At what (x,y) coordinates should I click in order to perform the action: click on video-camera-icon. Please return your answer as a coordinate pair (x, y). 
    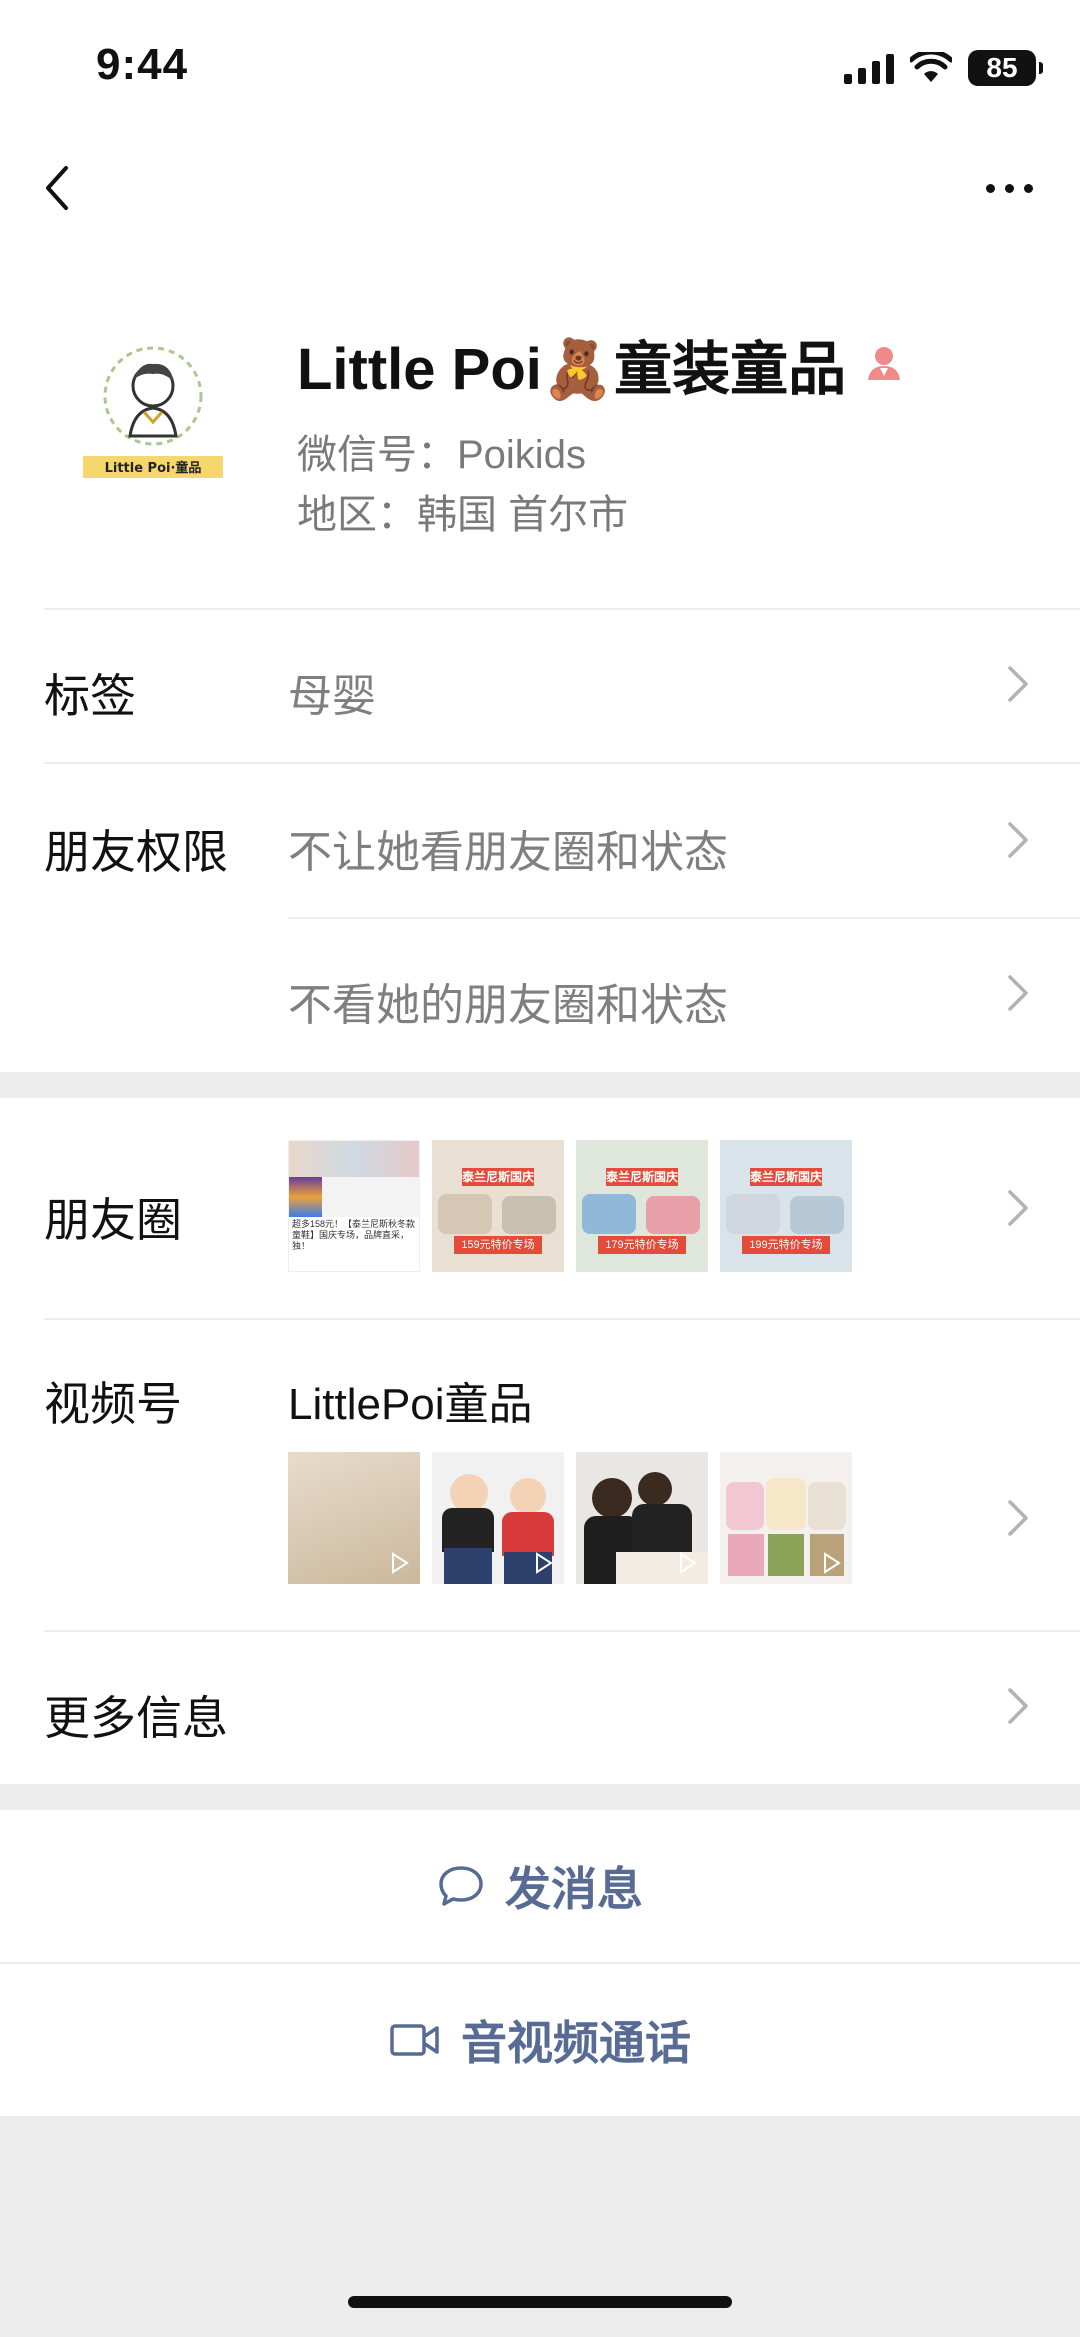
    Looking at the image, I should click on (414, 2040).